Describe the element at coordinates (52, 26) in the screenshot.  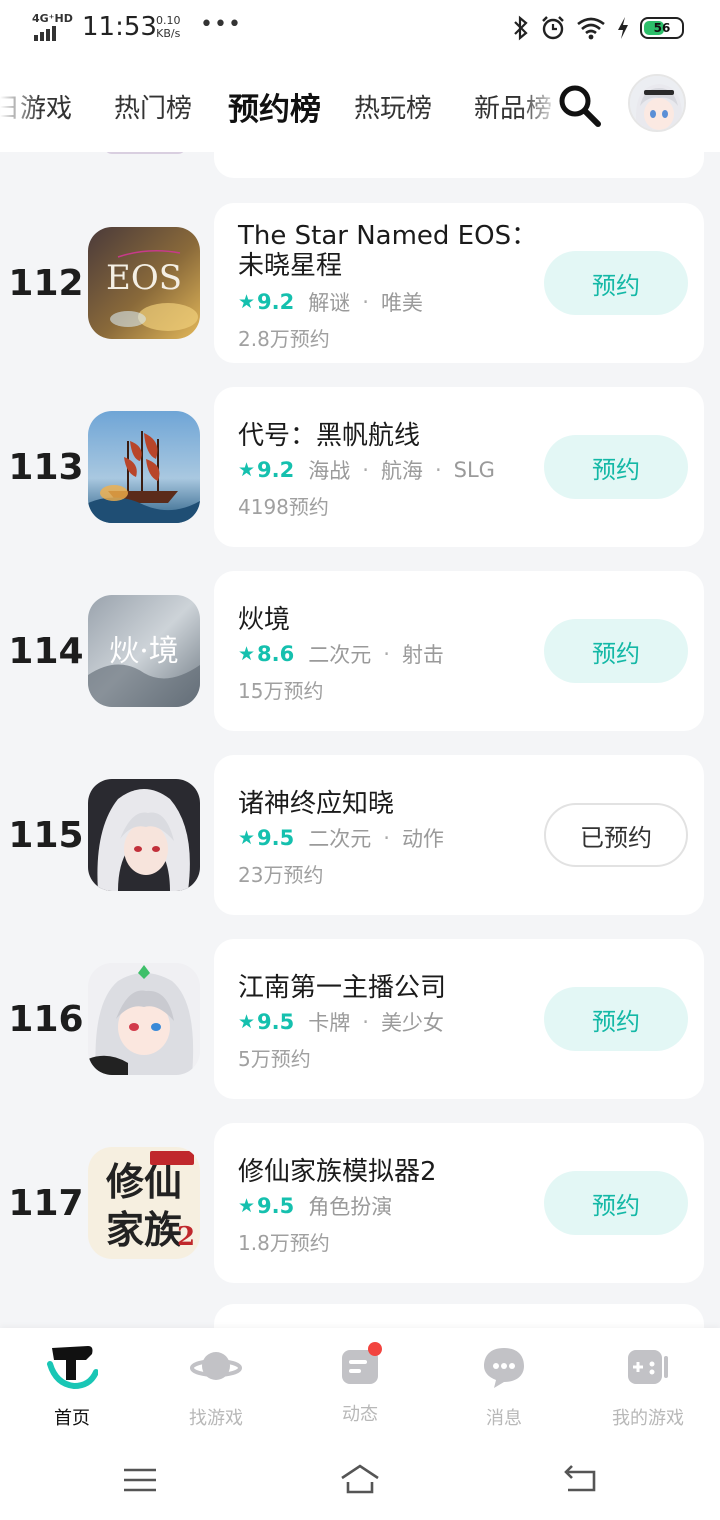
I see `signal-icon: 4G⁺HD` at that location.